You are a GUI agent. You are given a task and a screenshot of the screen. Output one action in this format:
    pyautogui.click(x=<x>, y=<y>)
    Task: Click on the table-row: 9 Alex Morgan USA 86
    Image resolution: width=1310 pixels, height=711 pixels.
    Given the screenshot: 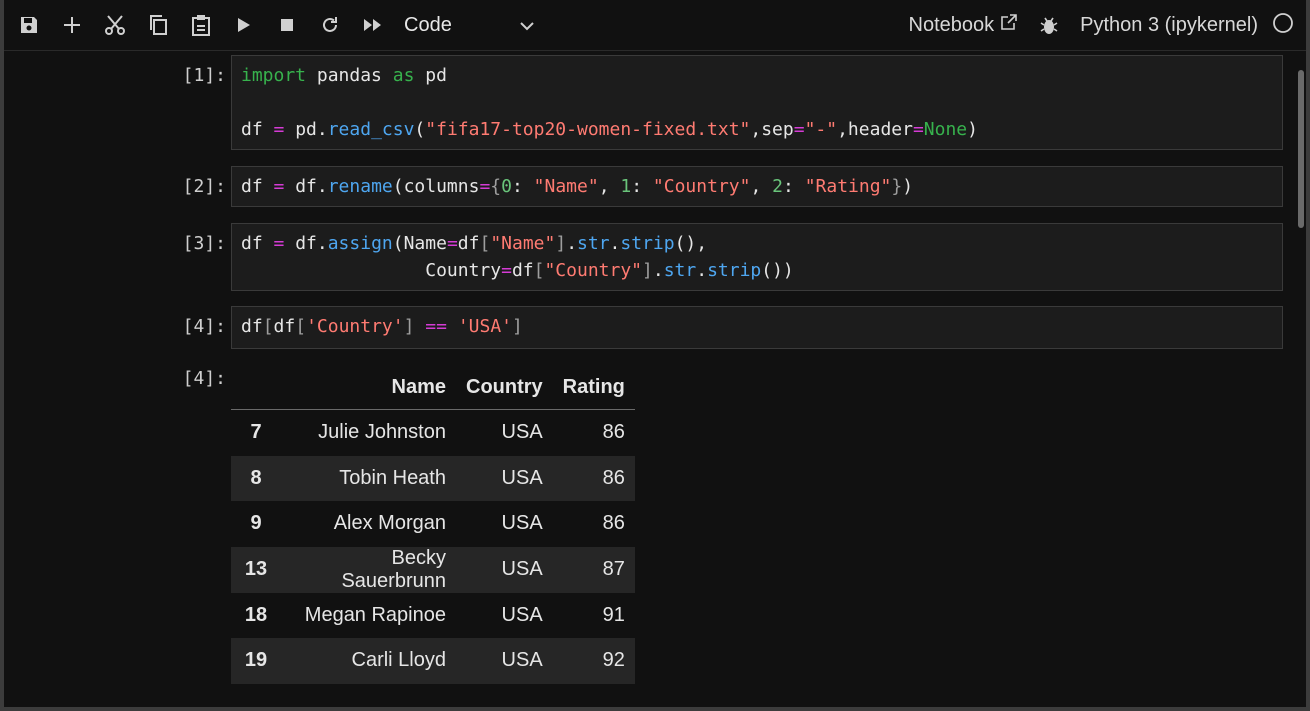 What is the action you would take?
    pyautogui.click(x=433, y=524)
    